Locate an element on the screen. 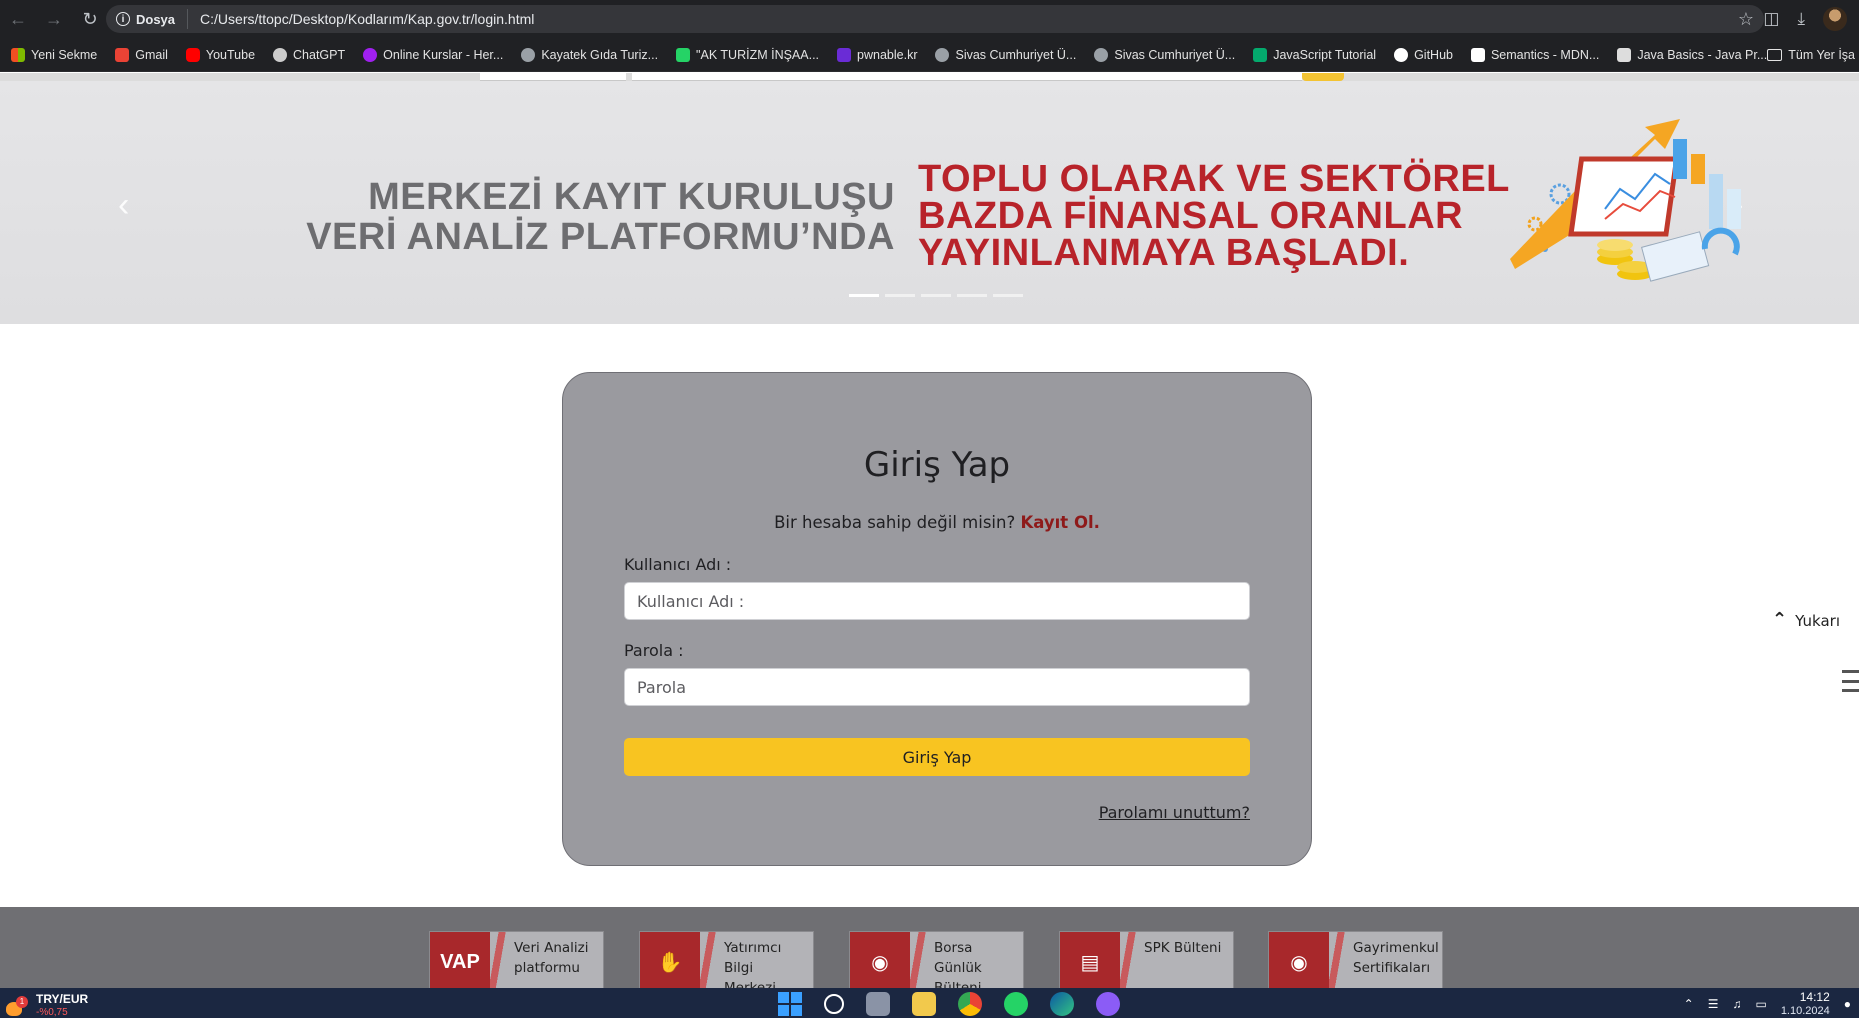 This screenshot has width=1859, height=1020. volume-icon: ♫ is located at coordinates (1736, 1004).